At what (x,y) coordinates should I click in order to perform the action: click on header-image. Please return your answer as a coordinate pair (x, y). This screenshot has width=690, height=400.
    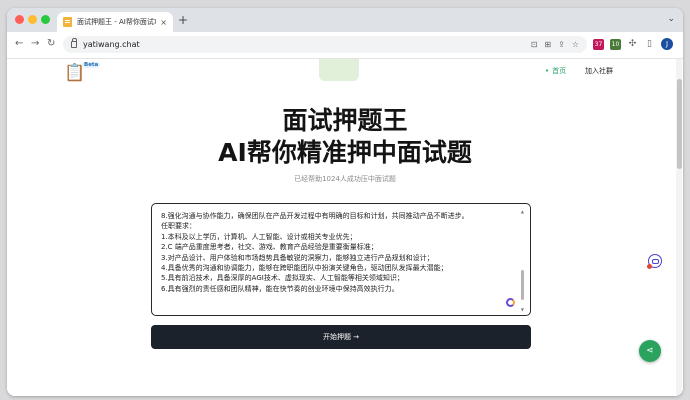
    Looking at the image, I should click on (339, 70).